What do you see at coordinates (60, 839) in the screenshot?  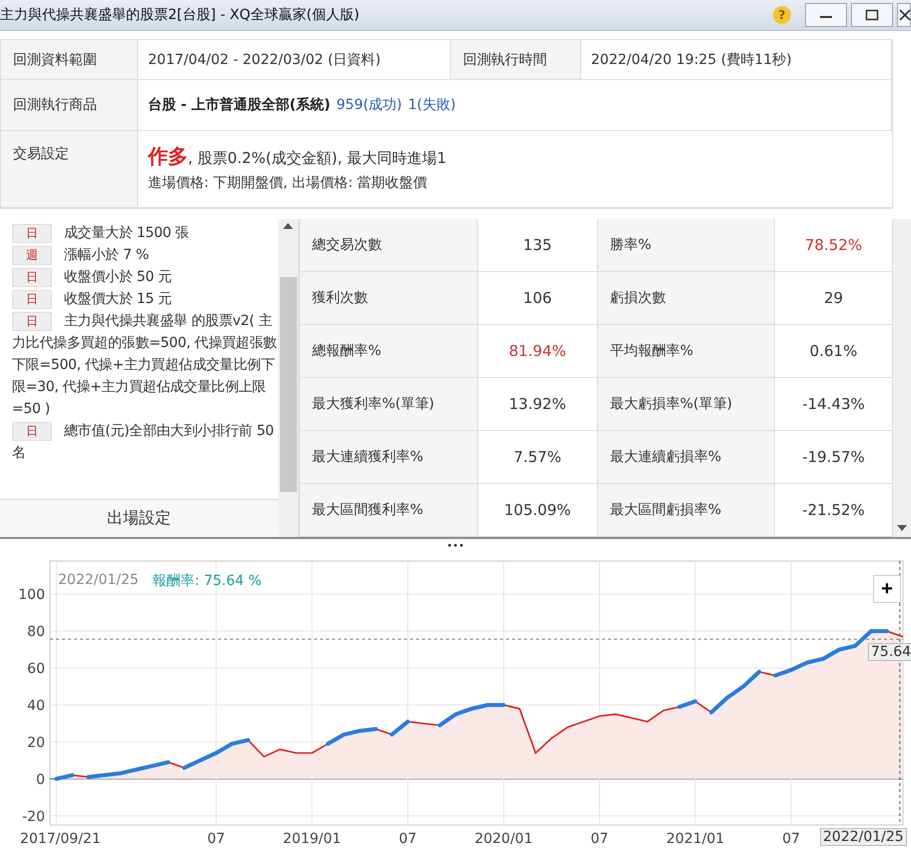 I see `x-axis-label: 2017/09/21` at bounding box center [60, 839].